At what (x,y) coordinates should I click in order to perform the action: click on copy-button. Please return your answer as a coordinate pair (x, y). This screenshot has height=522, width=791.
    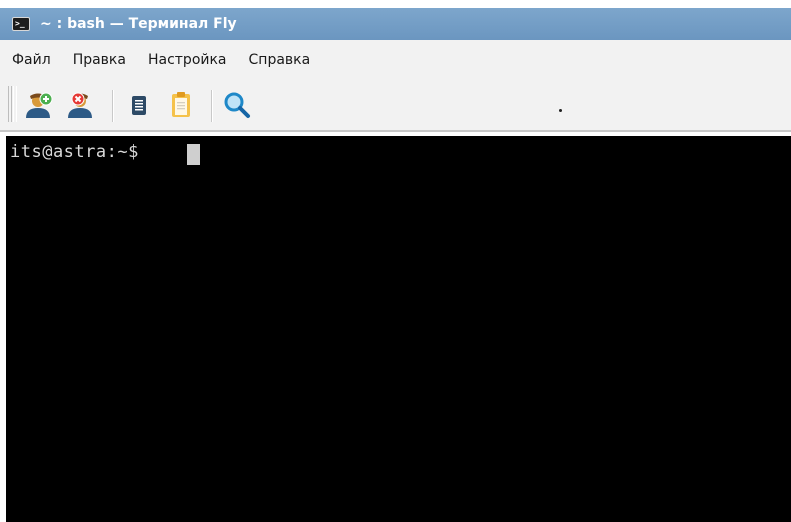
    Looking at the image, I should click on (139, 105).